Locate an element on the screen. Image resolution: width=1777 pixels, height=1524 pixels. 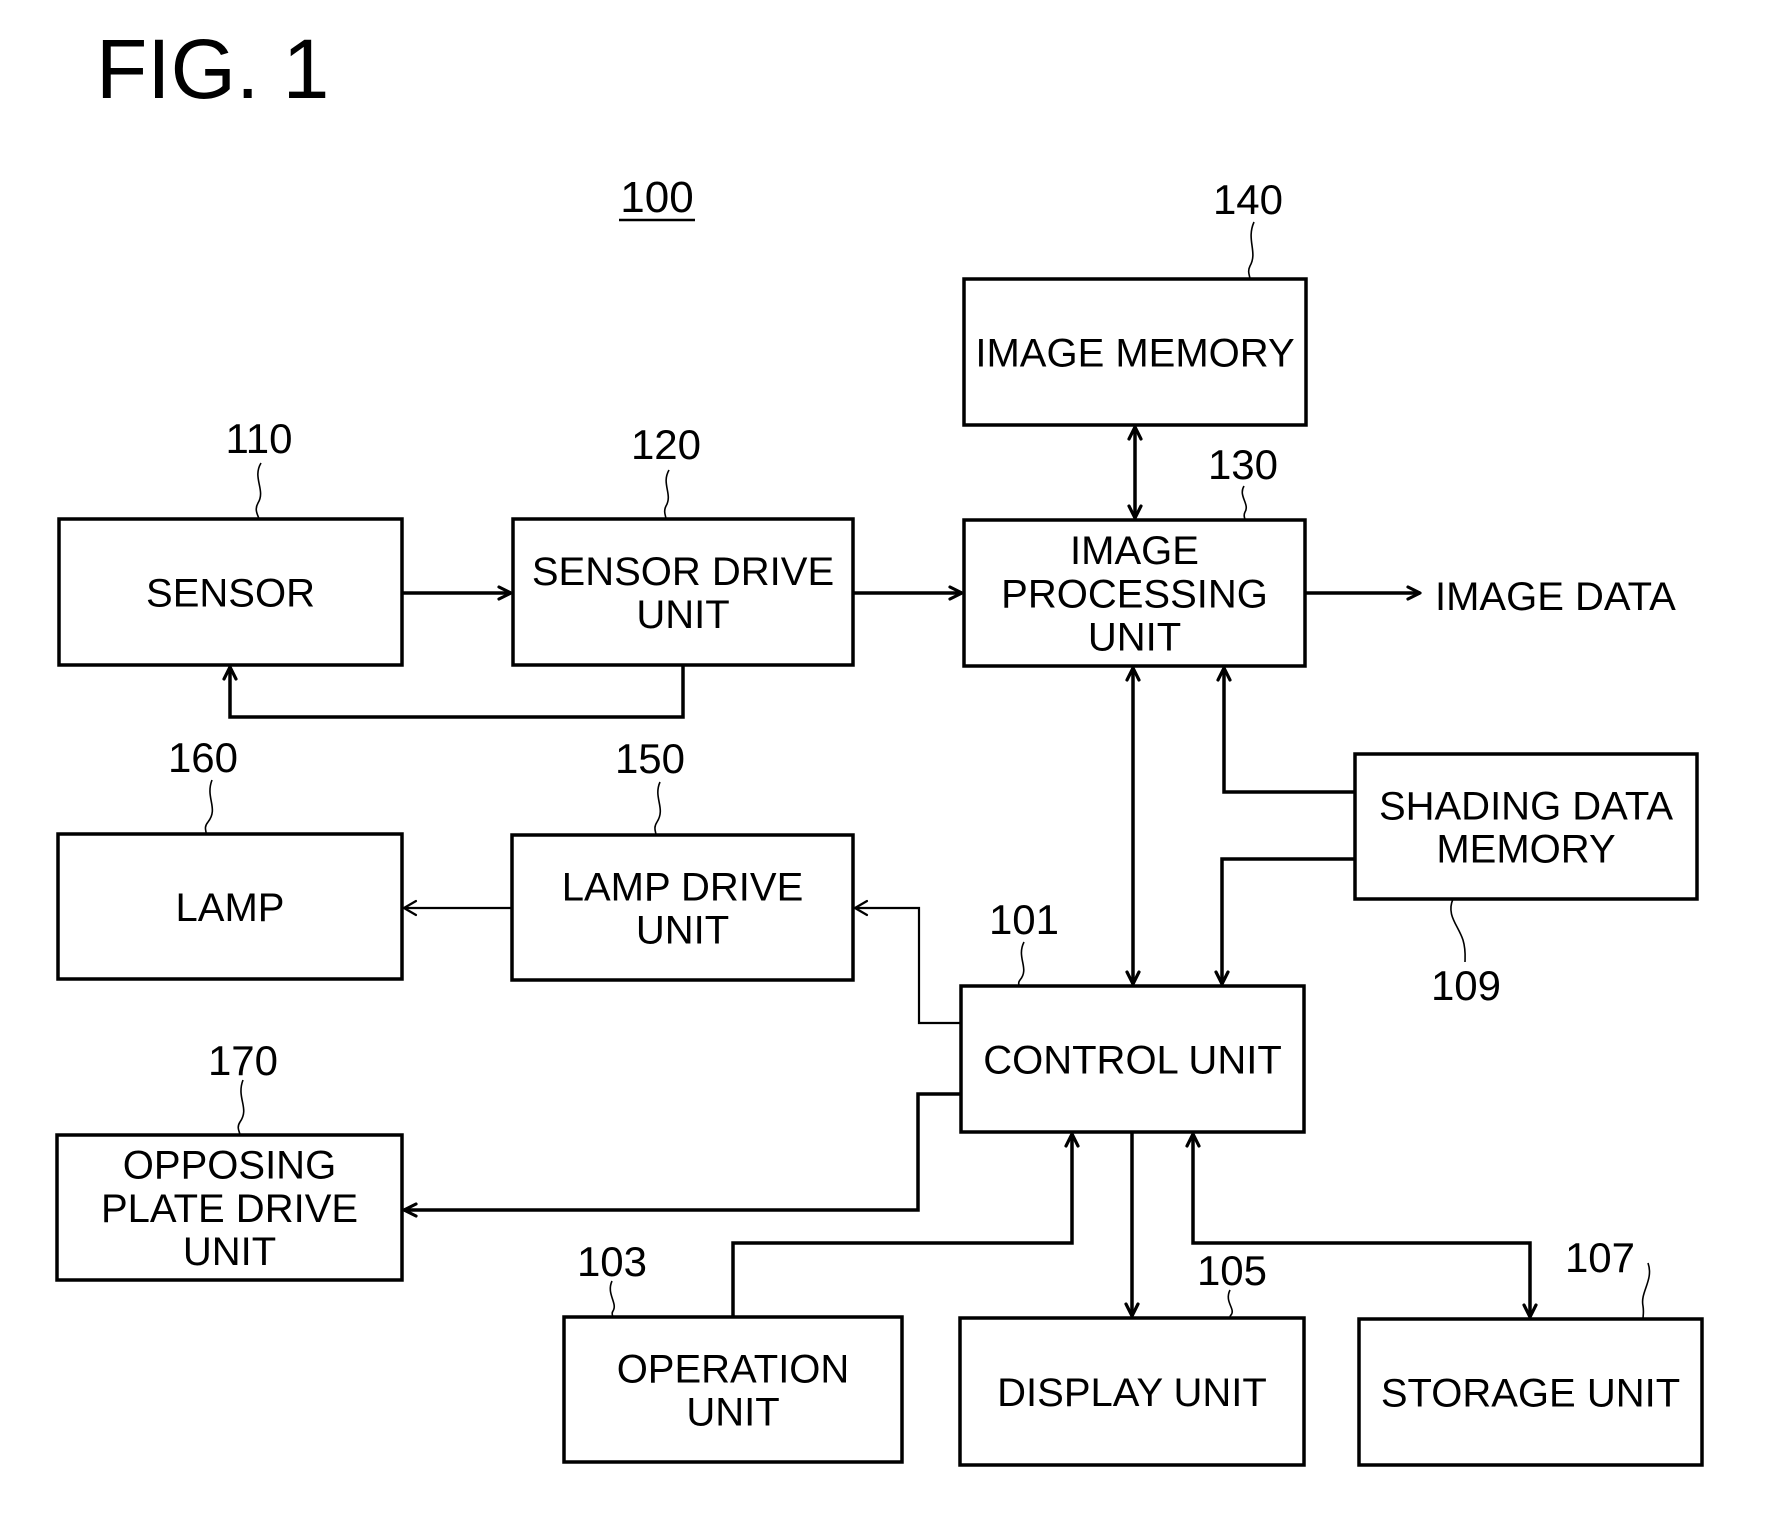
control-reference-number: 101 is located at coordinates (1024, 919).